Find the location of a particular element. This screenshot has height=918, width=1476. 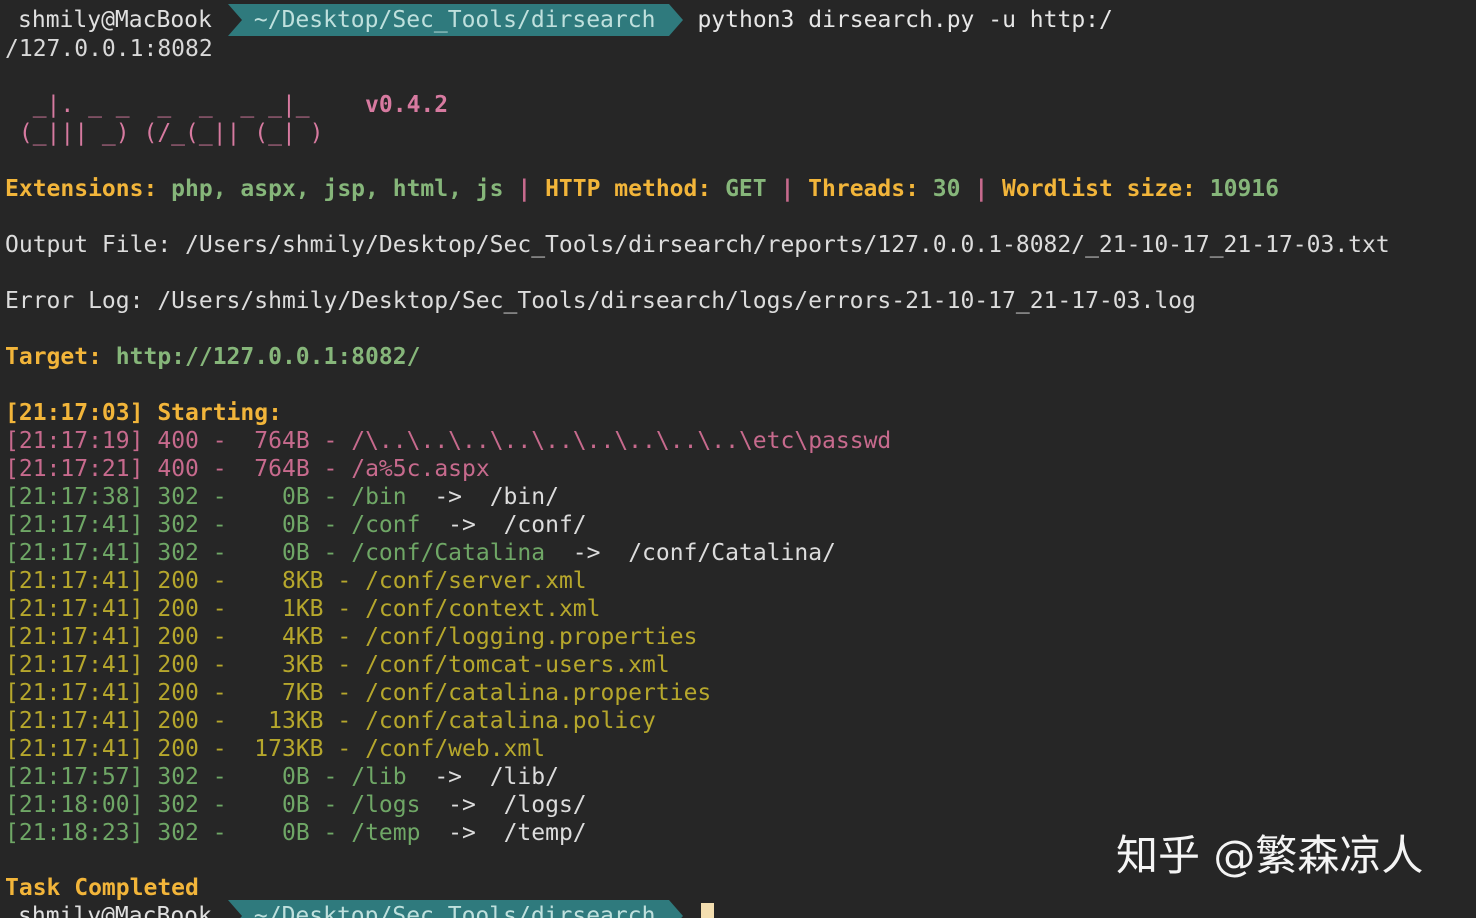

result-path: /conf/catalina.policy is located at coordinates (510, 721).